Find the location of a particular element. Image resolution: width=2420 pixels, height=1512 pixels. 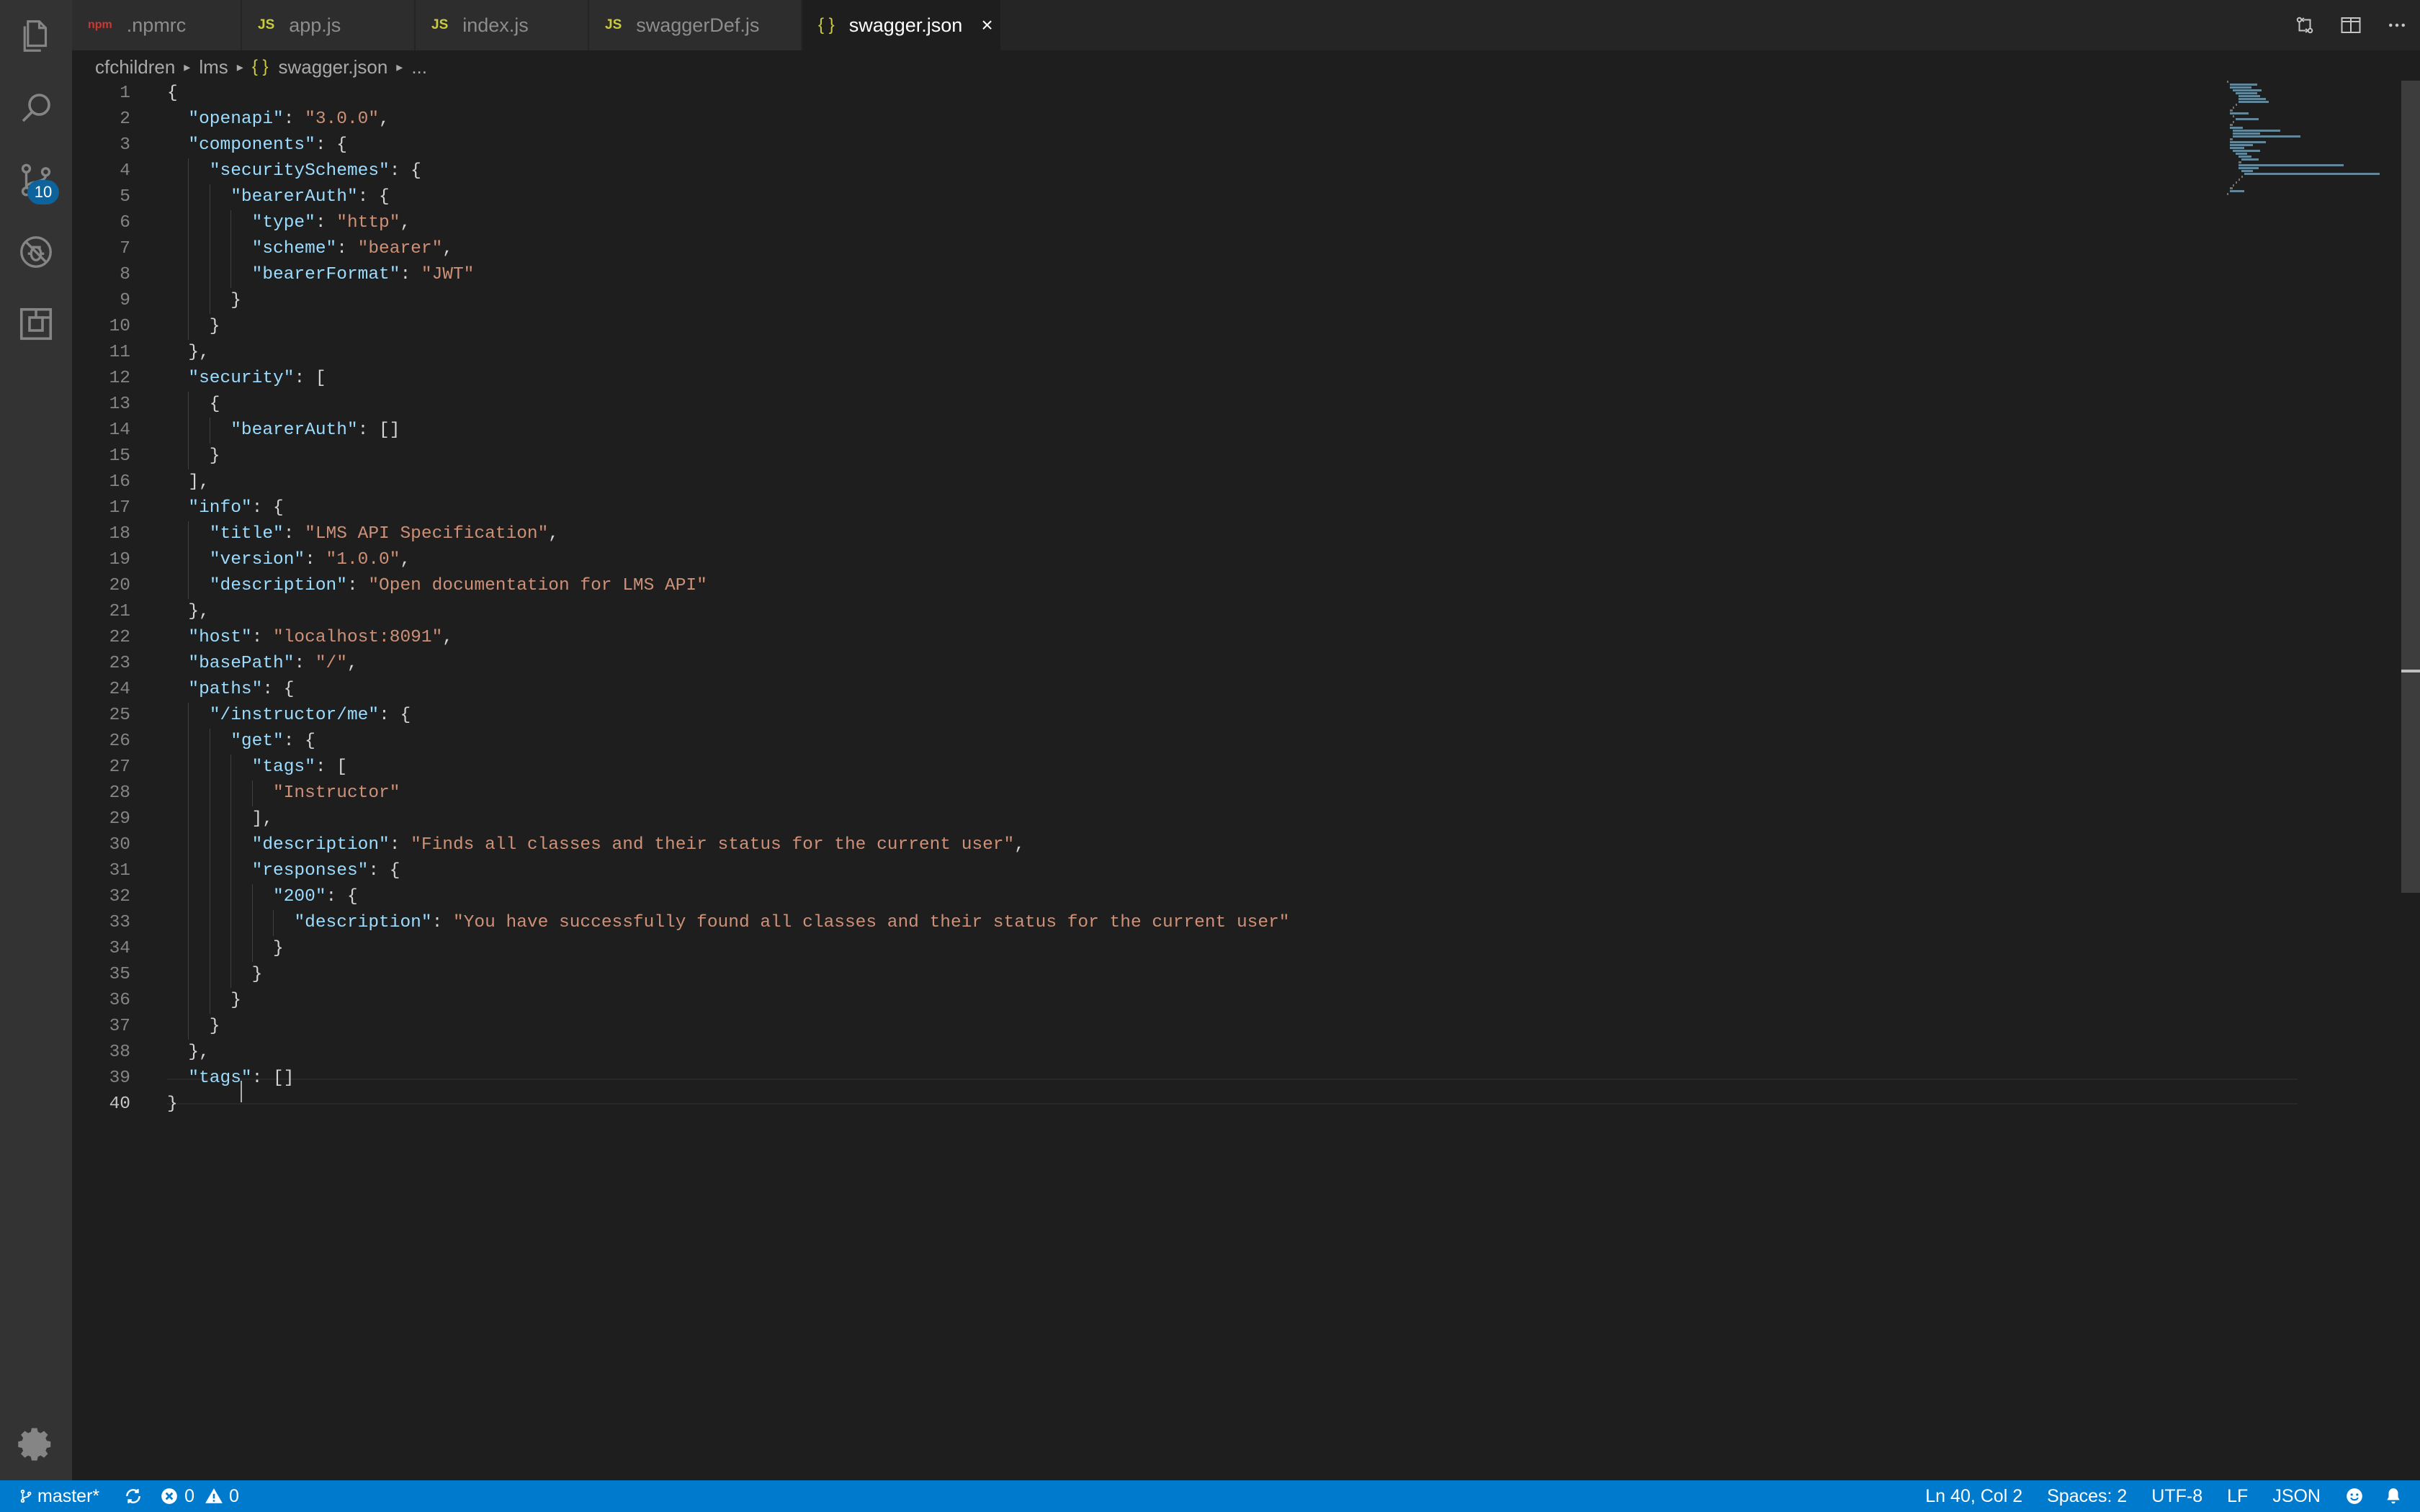

open-changes-icon is located at coordinates (2305, 25).